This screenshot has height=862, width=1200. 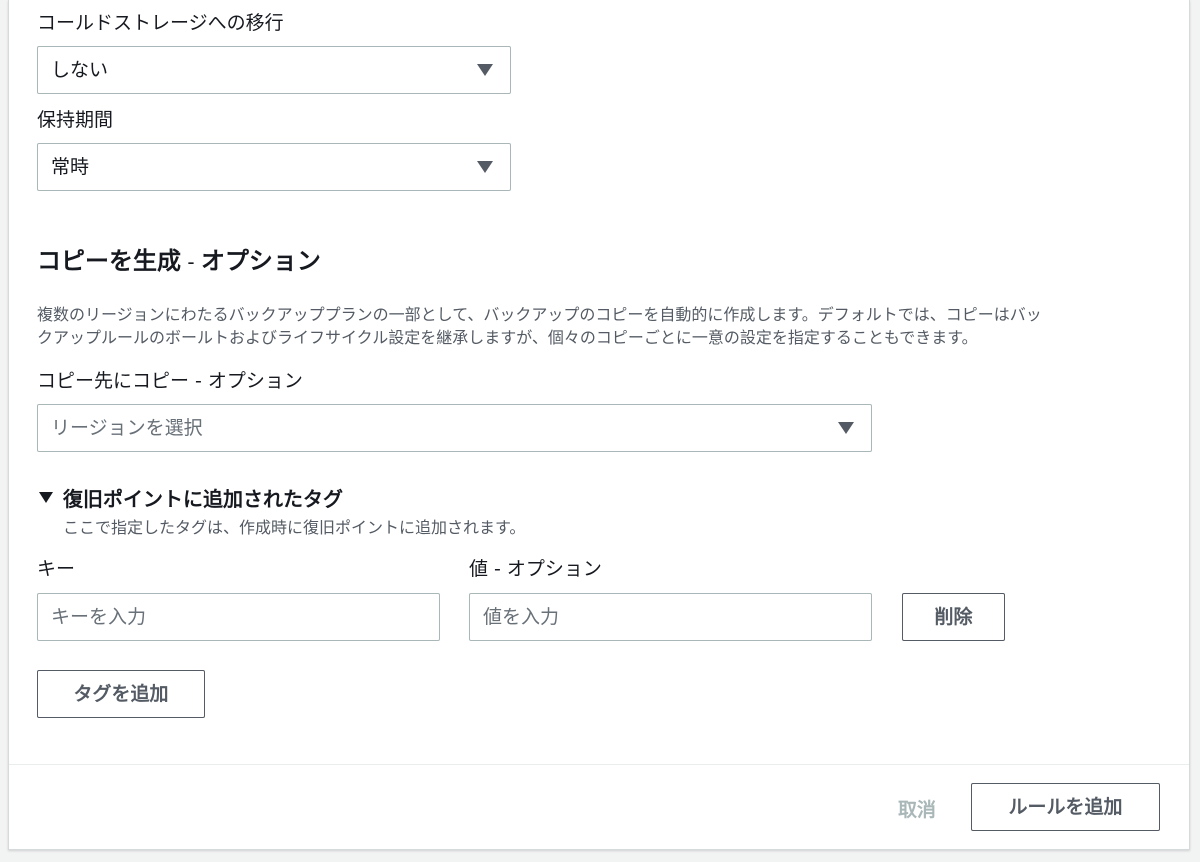 What do you see at coordinates (294, 527) in the screenshot?
I see `tags-section-hint: ここで指定したタグは、作成時に復旧ポイントに追加されます。` at bounding box center [294, 527].